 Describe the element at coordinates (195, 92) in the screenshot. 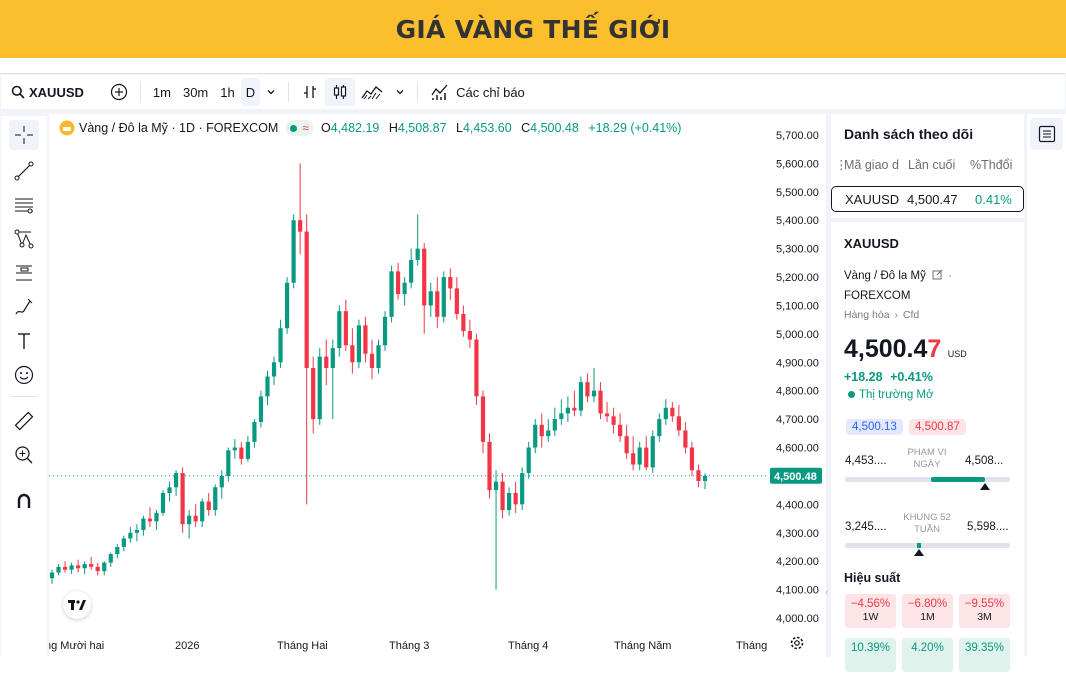

I see `interval-30m: 30m` at that location.